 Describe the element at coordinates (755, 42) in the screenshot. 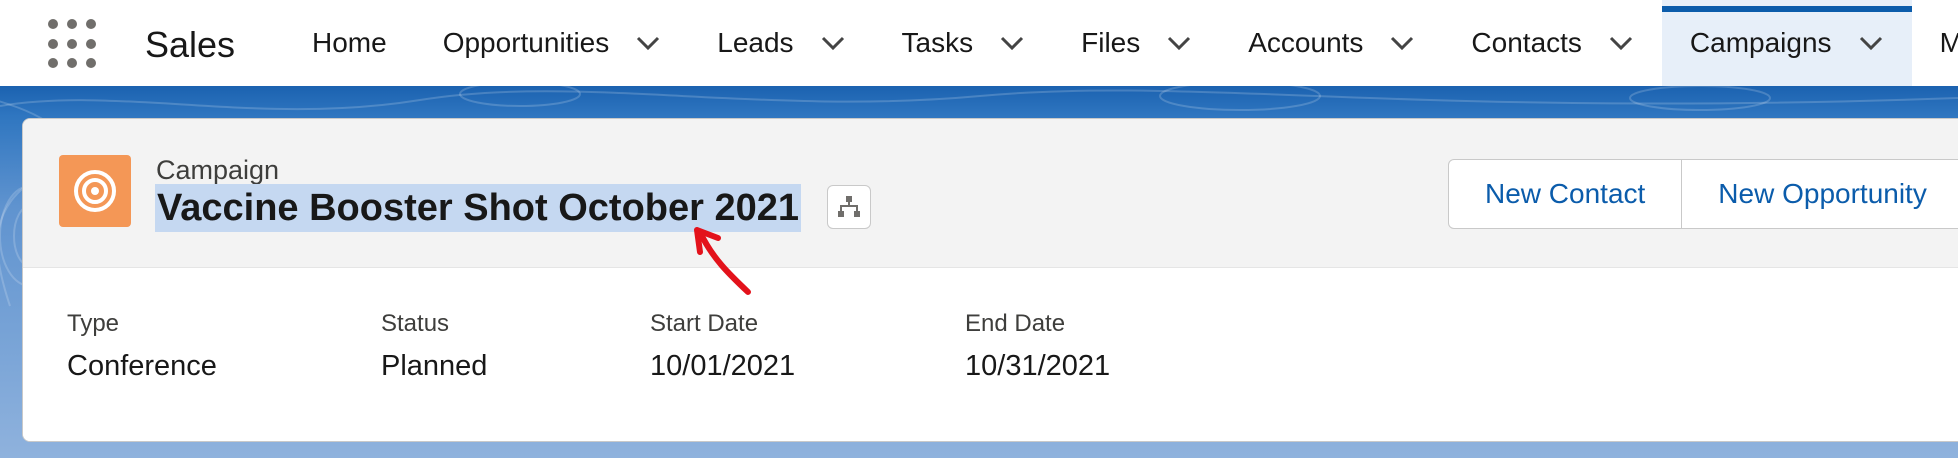

I see `nav-tab-label: Leads` at that location.